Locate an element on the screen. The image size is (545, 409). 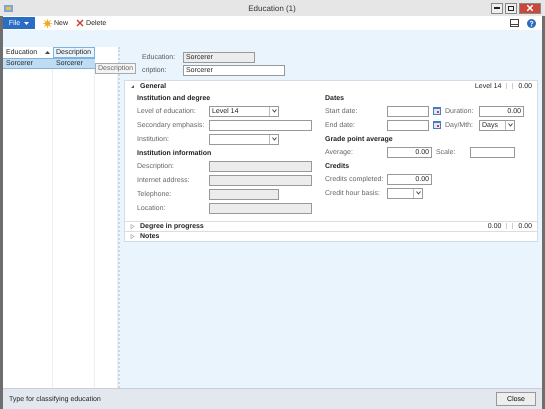
close-button is located at coordinates (530, 8).